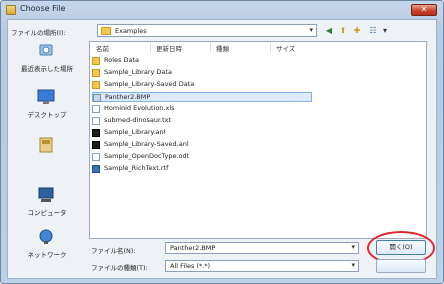 Image resolution: width=444 pixels, height=284 pixels. What do you see at coordinates (96, 157) in the screenshot?
I see `document-file-icon` at bounding box center [96, 157].